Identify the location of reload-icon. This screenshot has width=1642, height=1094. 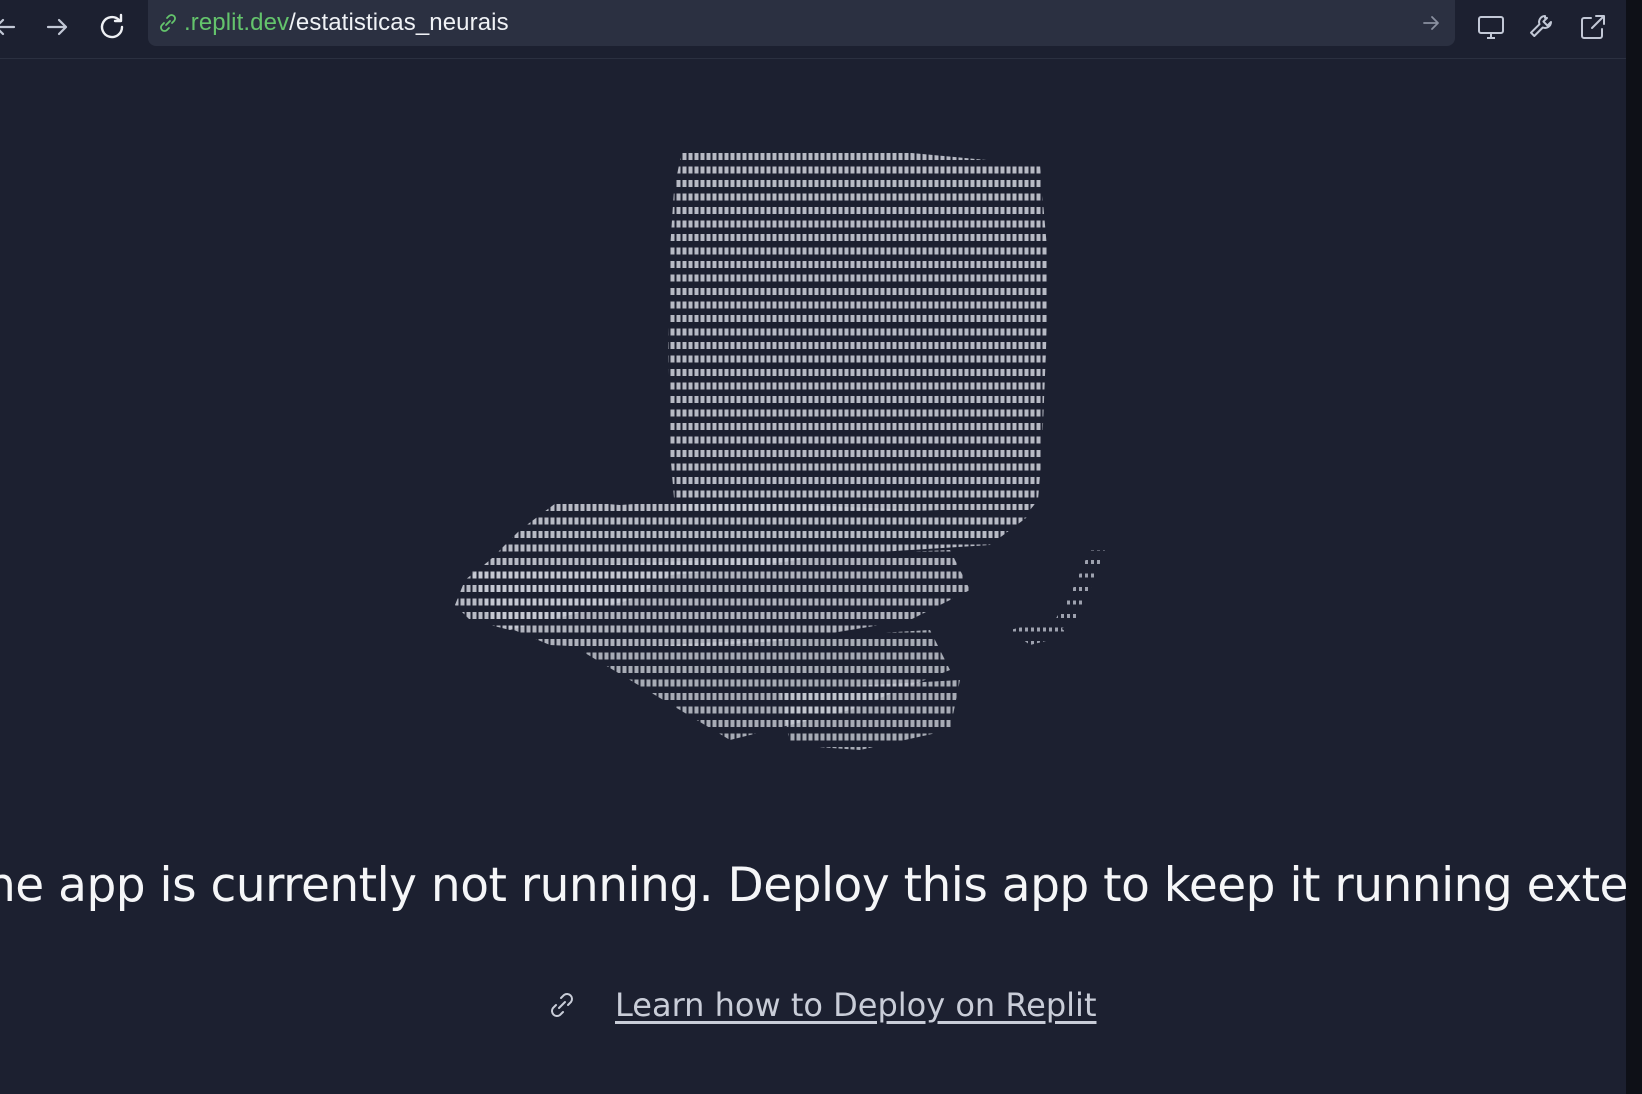
(112, 26).